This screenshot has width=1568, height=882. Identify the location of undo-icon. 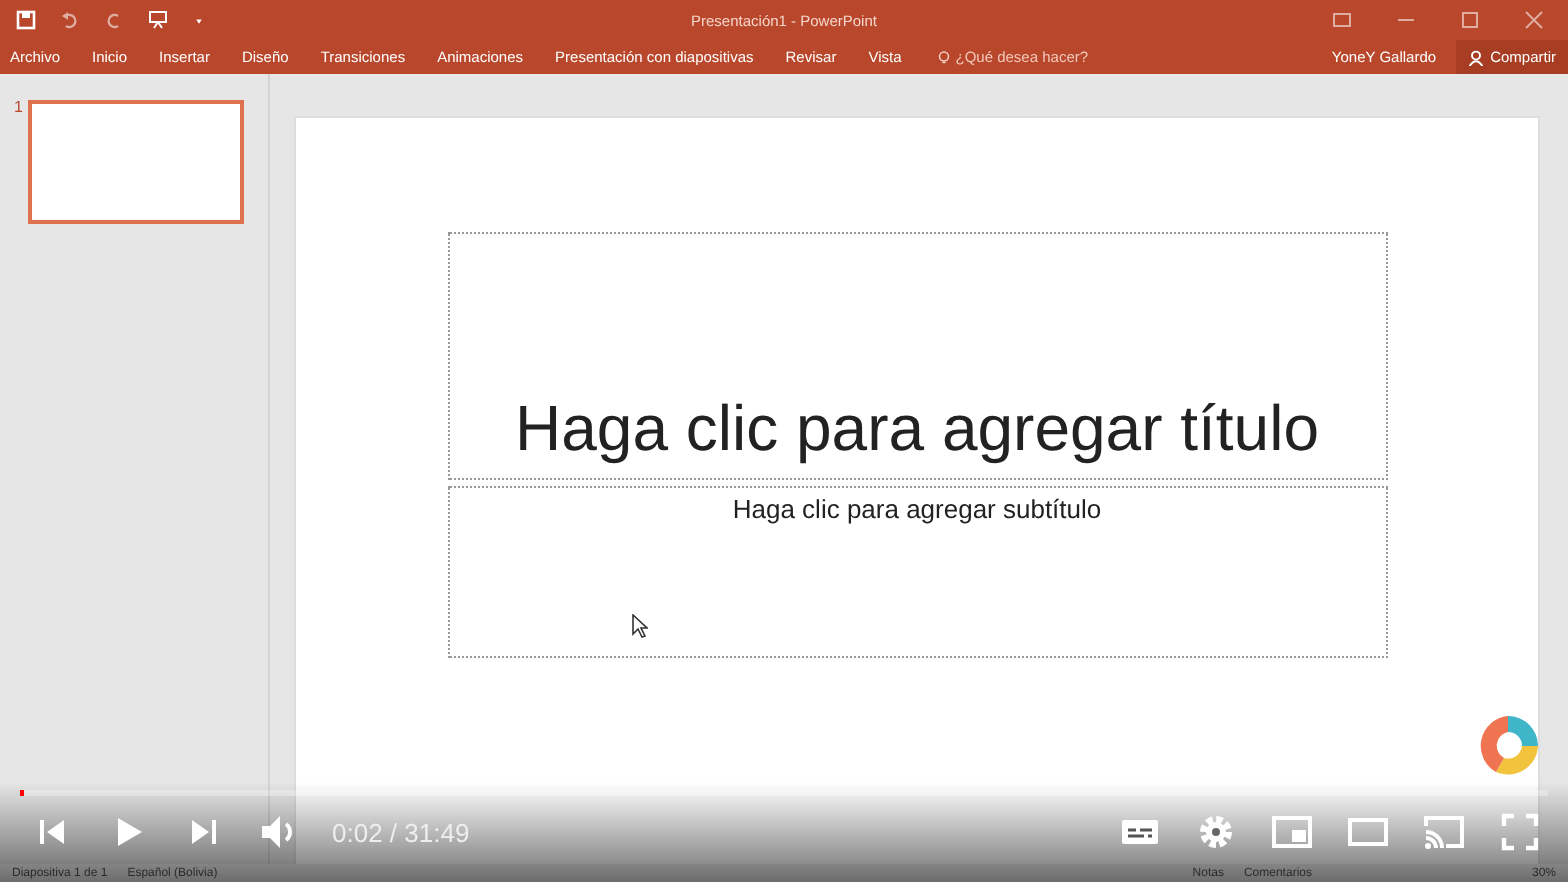
(70, 20).